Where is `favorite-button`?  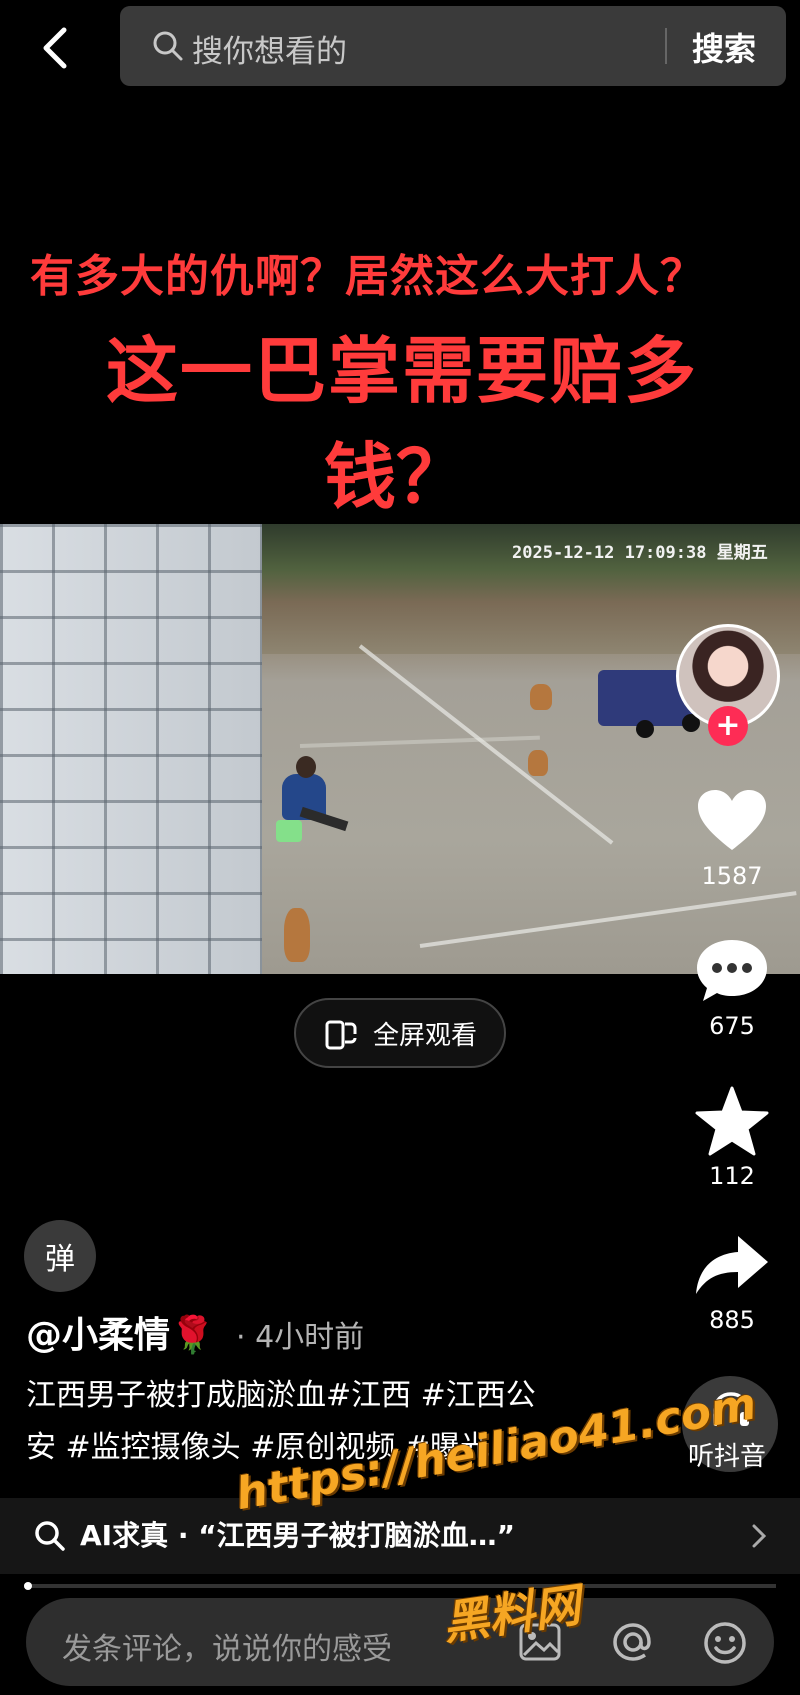
favorite-button is located at coordinates (732, 1121).